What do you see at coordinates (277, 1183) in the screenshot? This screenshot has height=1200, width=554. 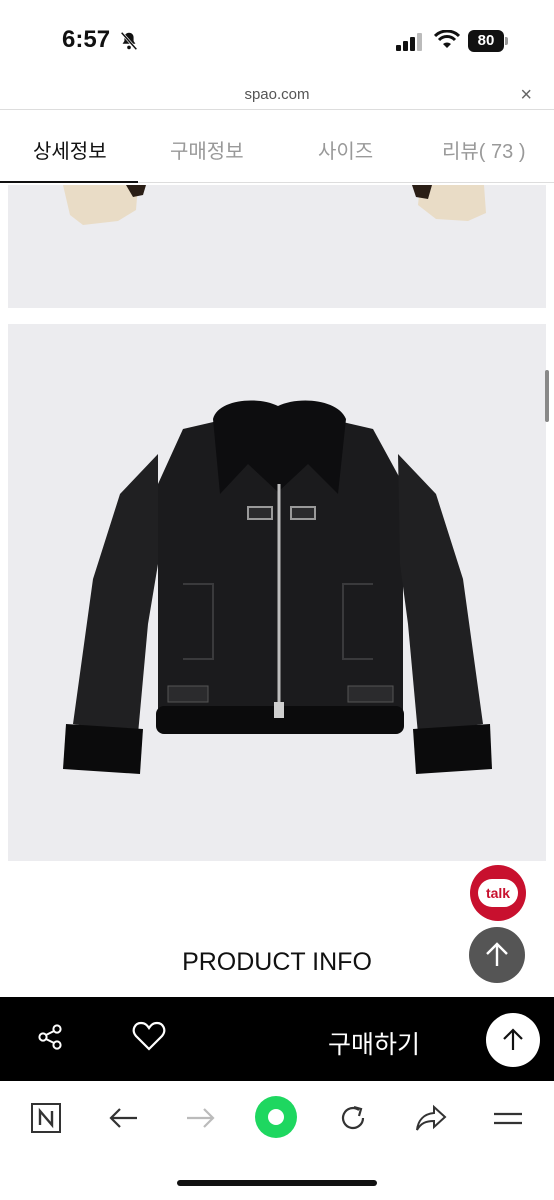 I see `home-indicator` at bounding box center [277, 1183].